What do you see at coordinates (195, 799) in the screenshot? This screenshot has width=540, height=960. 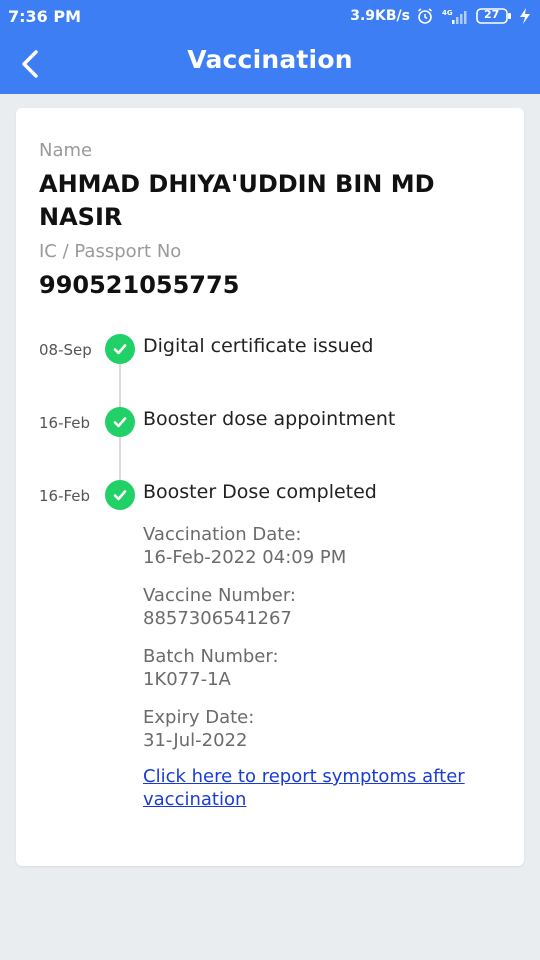 I see `report-link-line2: vaccination` at bounding box center [195, 799].